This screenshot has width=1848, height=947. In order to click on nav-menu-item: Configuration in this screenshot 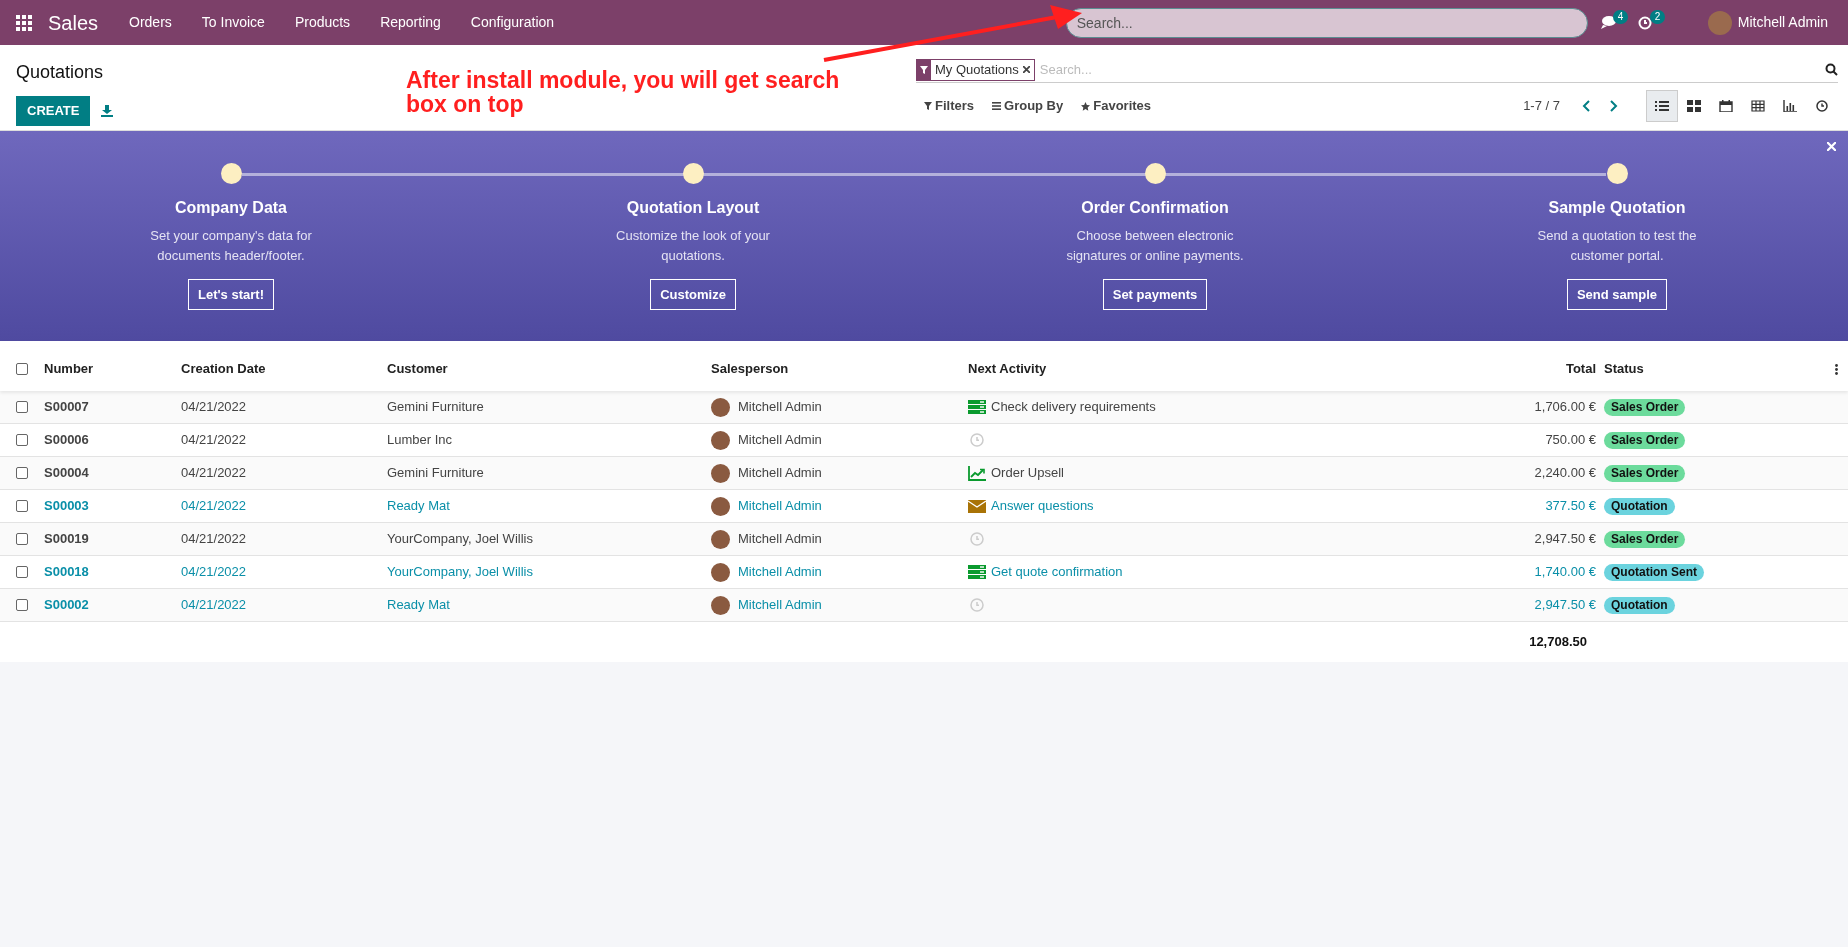, I will do `click(512, 22)`.